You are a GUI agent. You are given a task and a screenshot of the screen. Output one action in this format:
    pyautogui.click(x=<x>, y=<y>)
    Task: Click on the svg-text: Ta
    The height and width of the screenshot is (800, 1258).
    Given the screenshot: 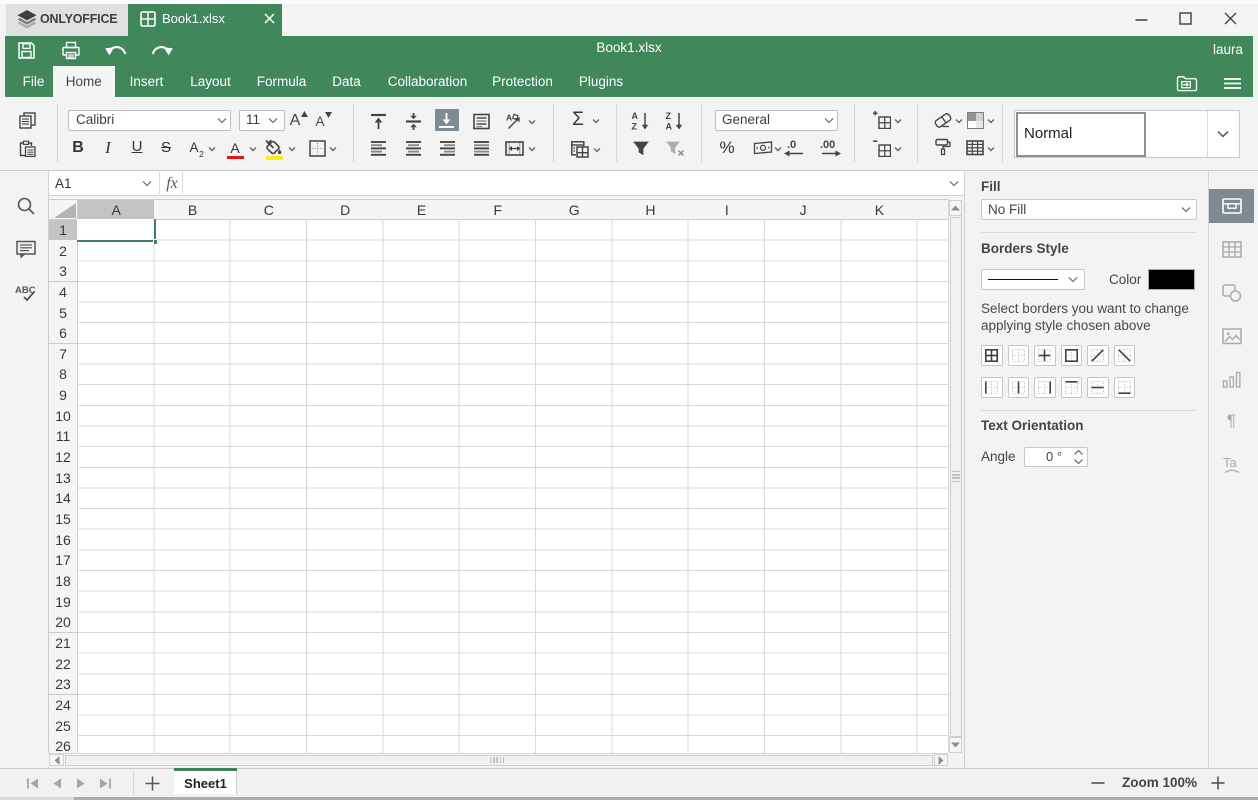 What is the action you would take?
    pyautogui.click(x=1230, y=462)
    